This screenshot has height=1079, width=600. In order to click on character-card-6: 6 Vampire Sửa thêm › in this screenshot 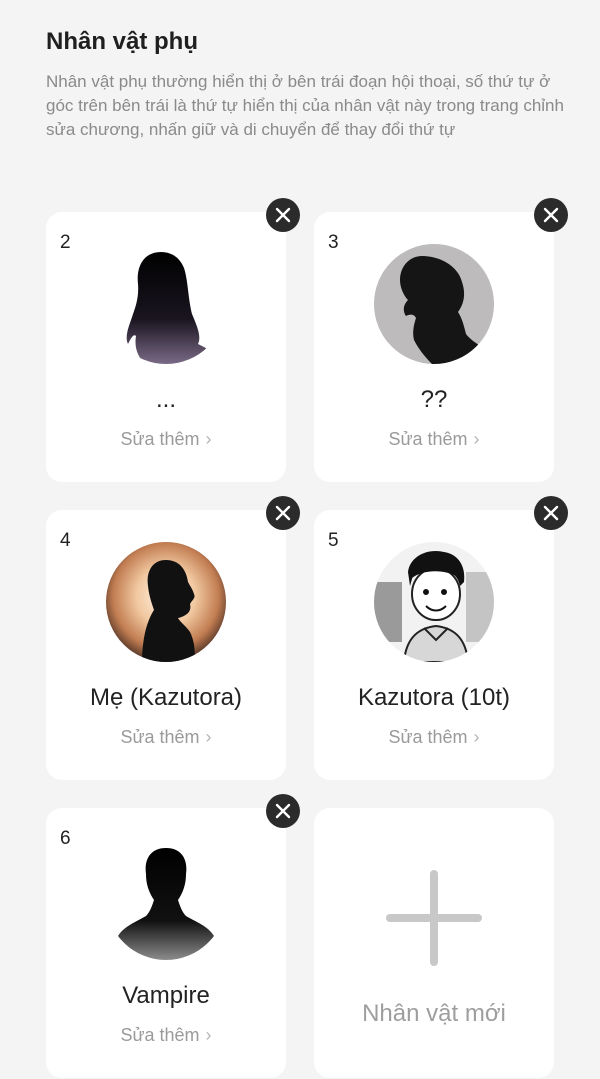, I will do `click(173, 936)`.